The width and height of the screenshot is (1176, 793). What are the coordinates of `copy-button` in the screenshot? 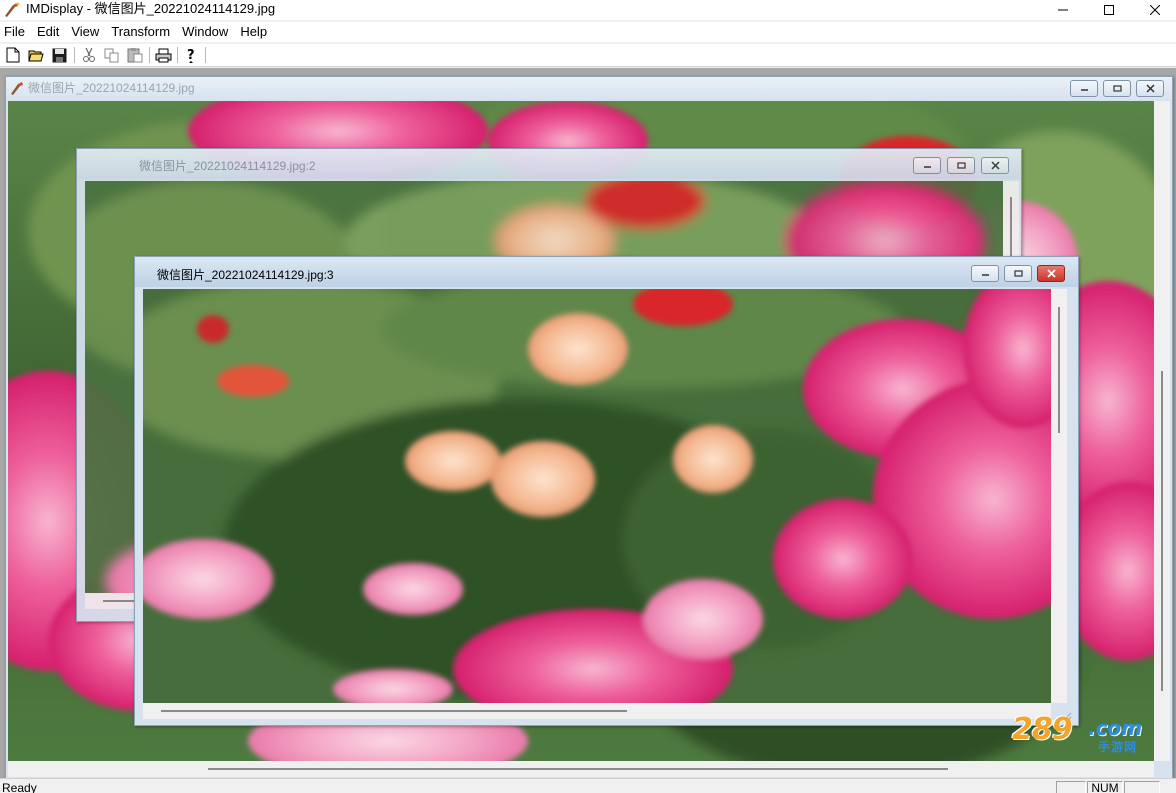 It's located at (112, 55).